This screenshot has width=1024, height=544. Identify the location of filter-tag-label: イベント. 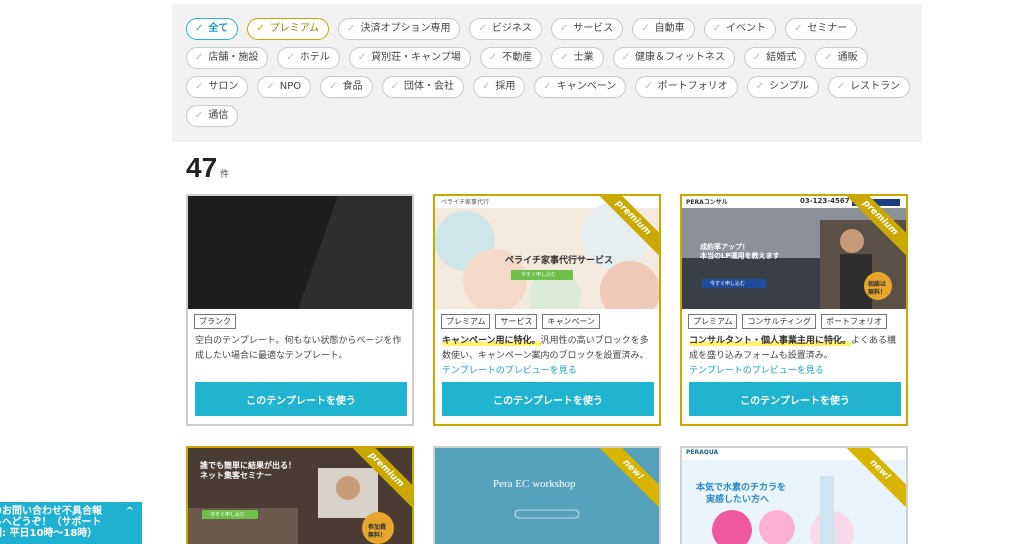
(746, 28).